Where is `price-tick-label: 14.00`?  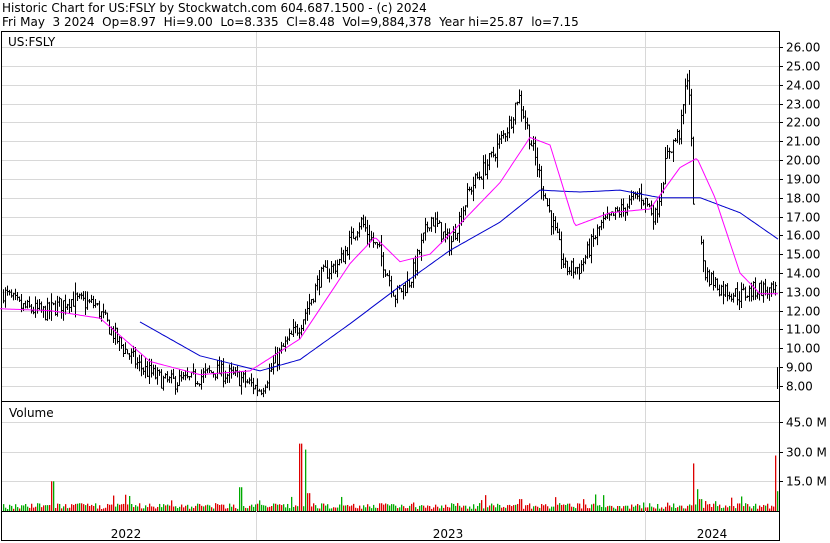
price-tick-label: 14.00 is located at coordinates (803, 274).